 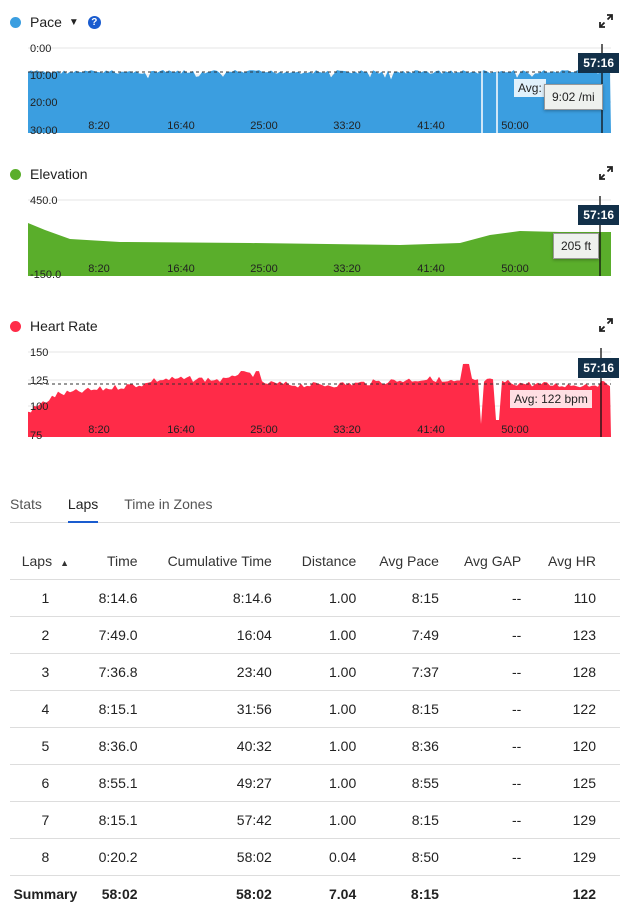 What do you see at coordinates (83, 506) in the screenshot?
I see `tab-laps: Laps` at bounding box center [83, 506].